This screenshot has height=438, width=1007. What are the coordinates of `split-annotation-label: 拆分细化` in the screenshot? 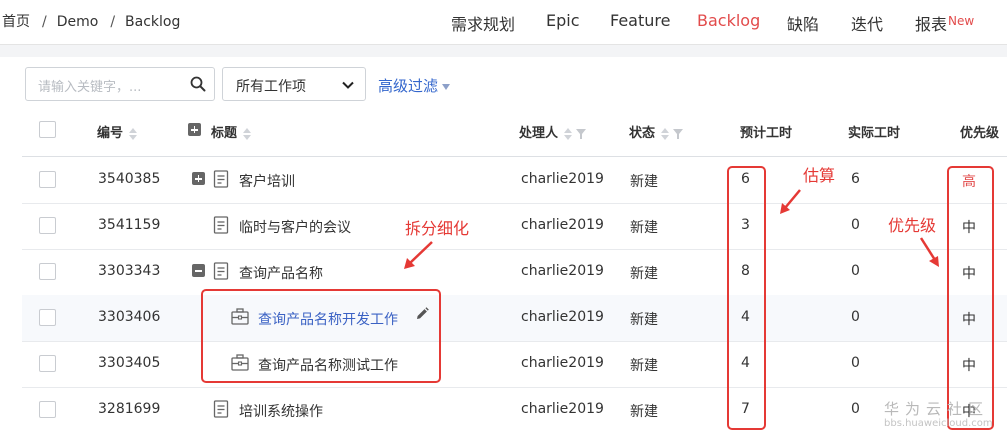 It's located at (437, 228).